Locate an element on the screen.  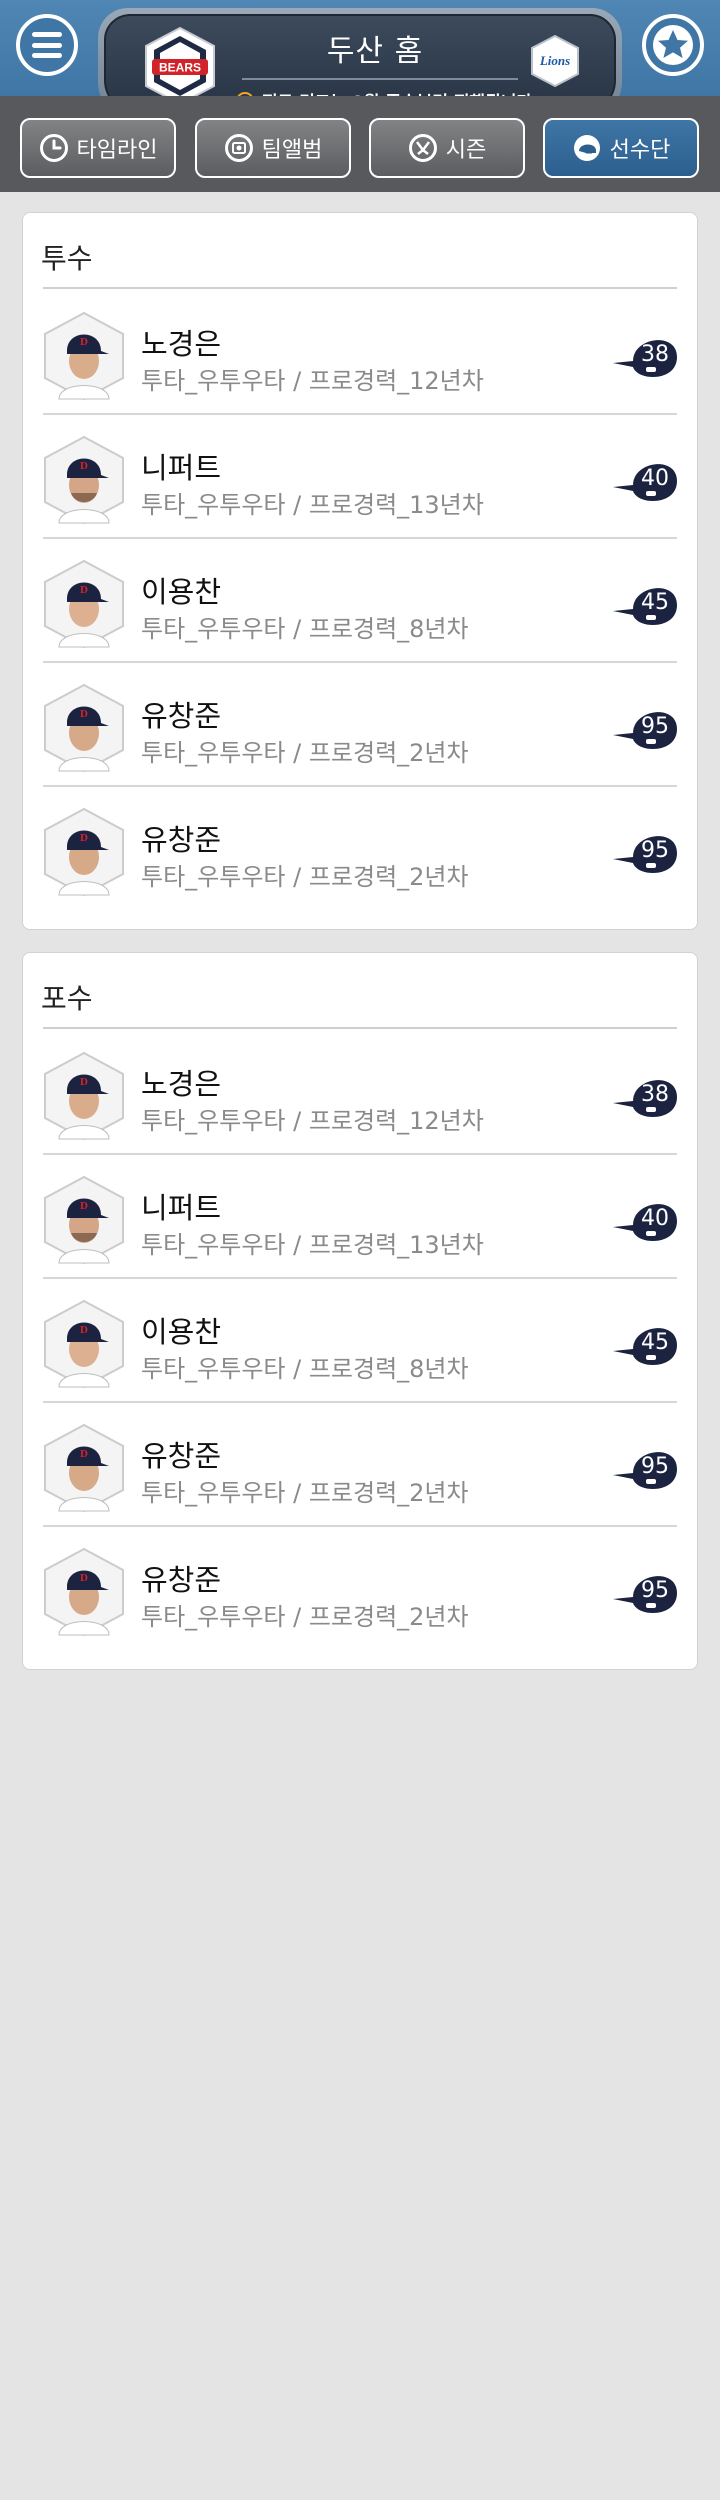
svg-text: Lions is located at coordinates (554, 60).